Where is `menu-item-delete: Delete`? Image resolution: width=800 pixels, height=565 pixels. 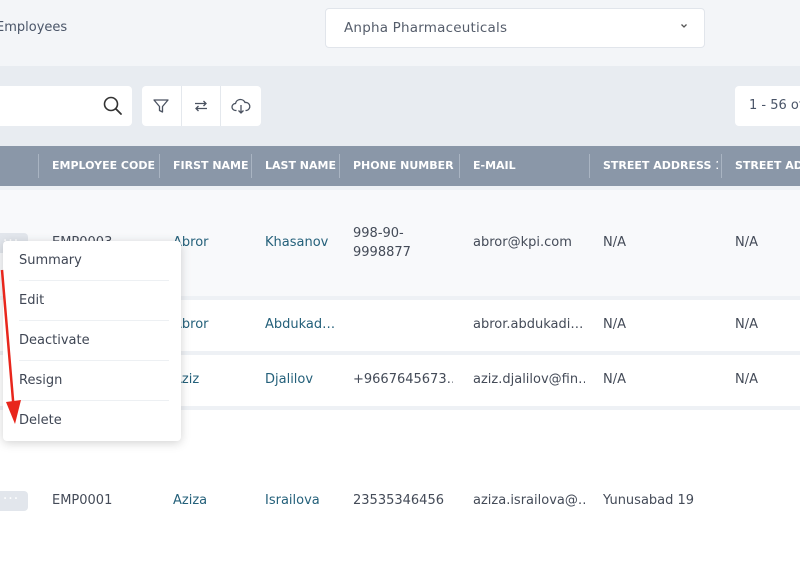 menu-item-delete: Delete is located at coordinates (94, 421).